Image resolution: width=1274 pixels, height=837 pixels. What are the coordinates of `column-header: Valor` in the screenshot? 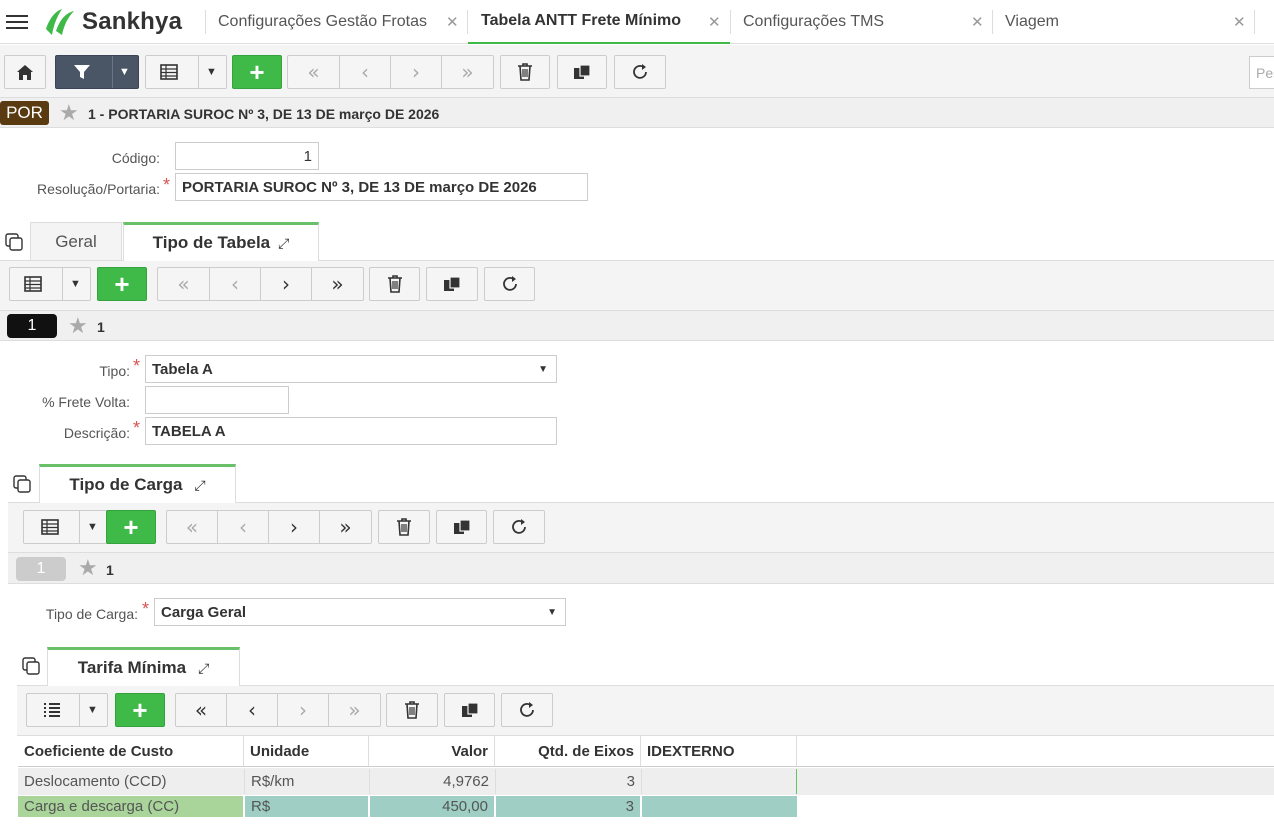 It's located at (432, 751).